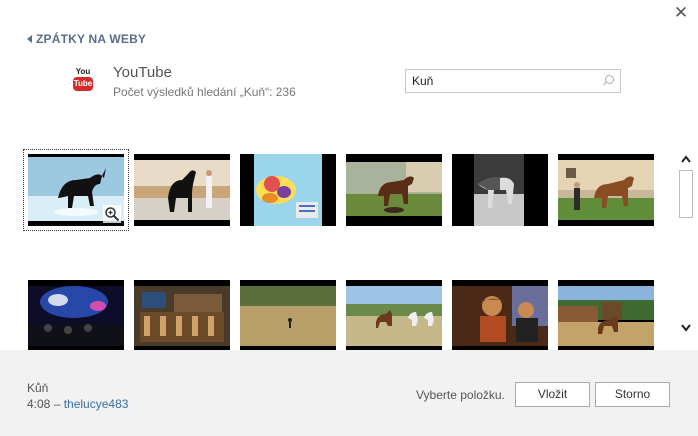 The width and height of the screenshot is (698, 436). What do you see at coordinates (39, 404) in the screenshot?
I see `selected-video-duration: 4:08` at bounding box center [39, 404].